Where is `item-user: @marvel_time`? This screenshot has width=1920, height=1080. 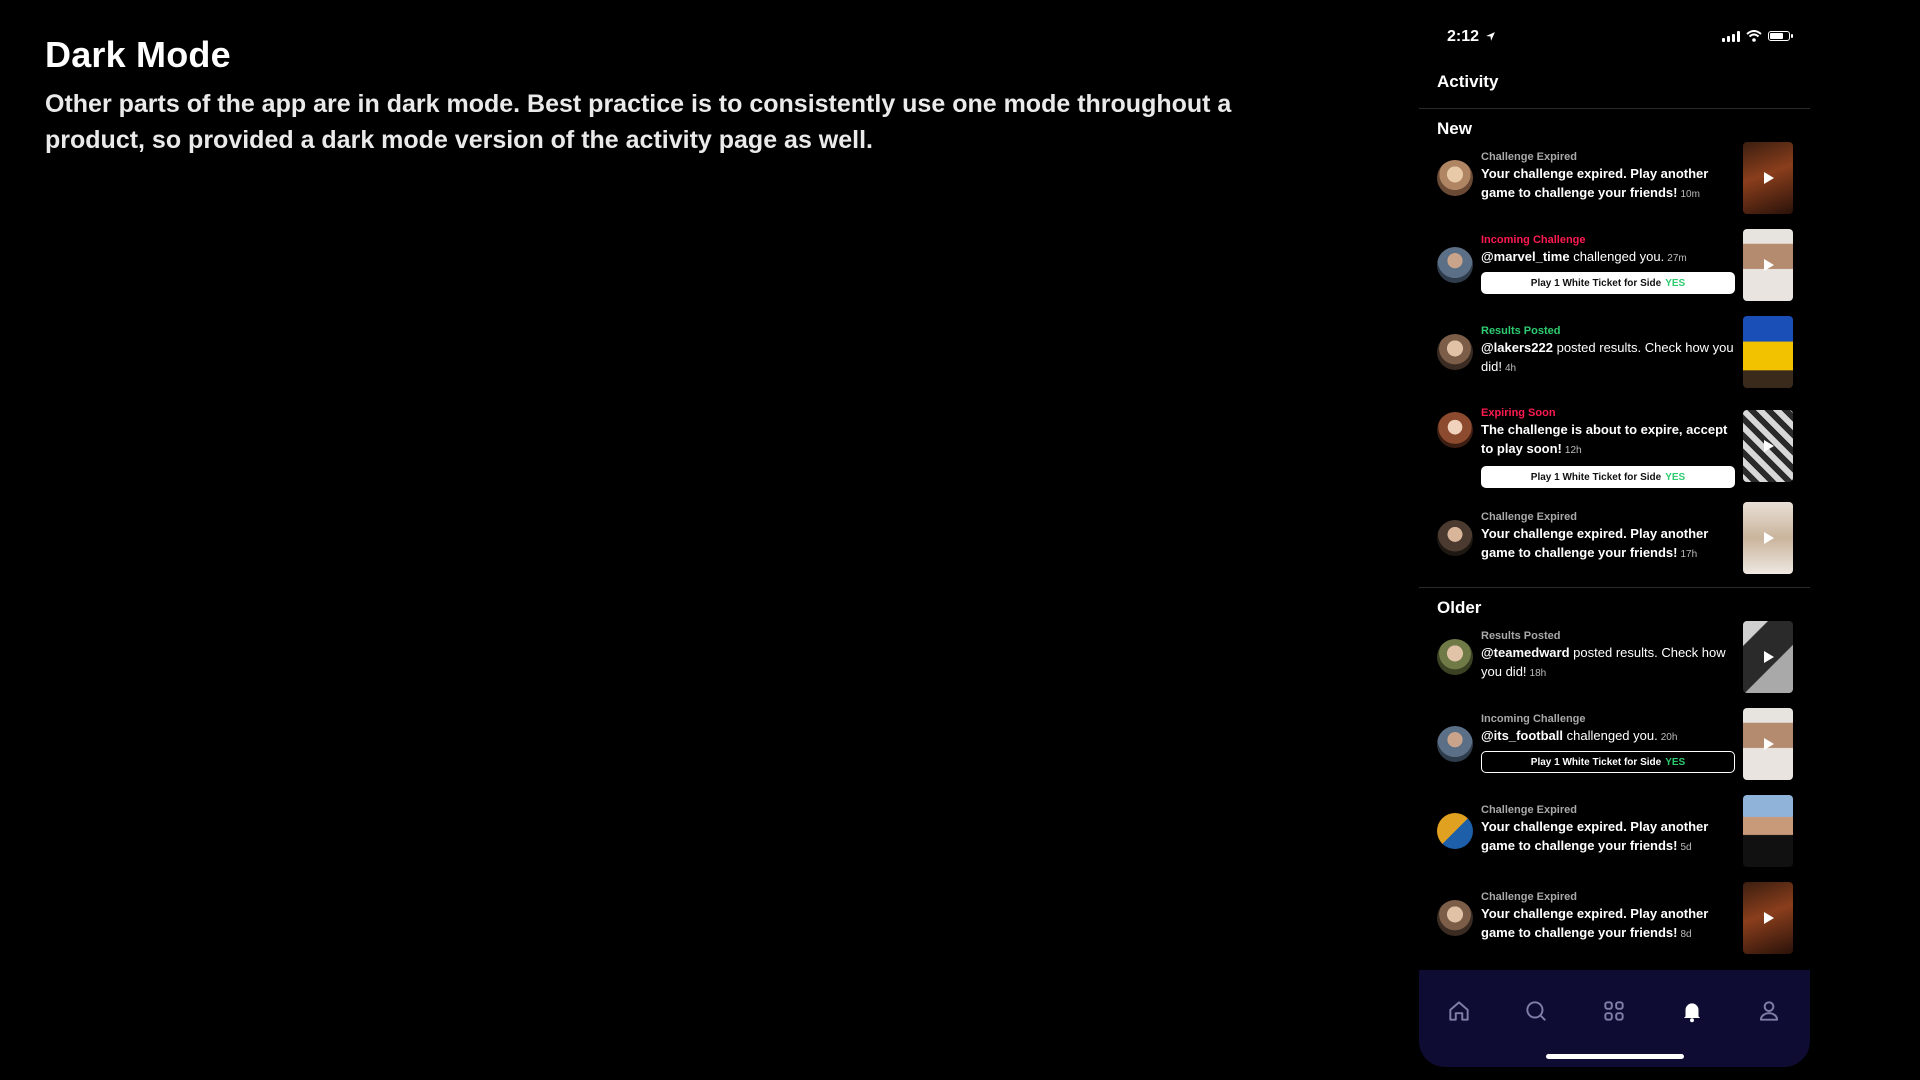
item-user: @marvel_time is located at coordinates (1525, 256).